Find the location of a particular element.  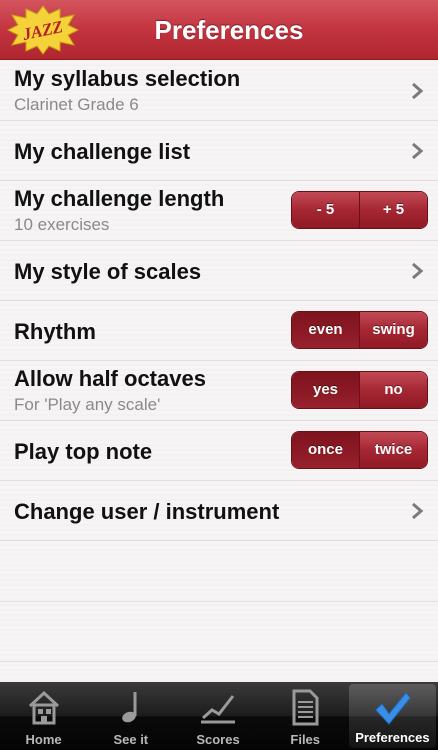

top-note-segmented-control: once twice is located at coordinates (359, 450).